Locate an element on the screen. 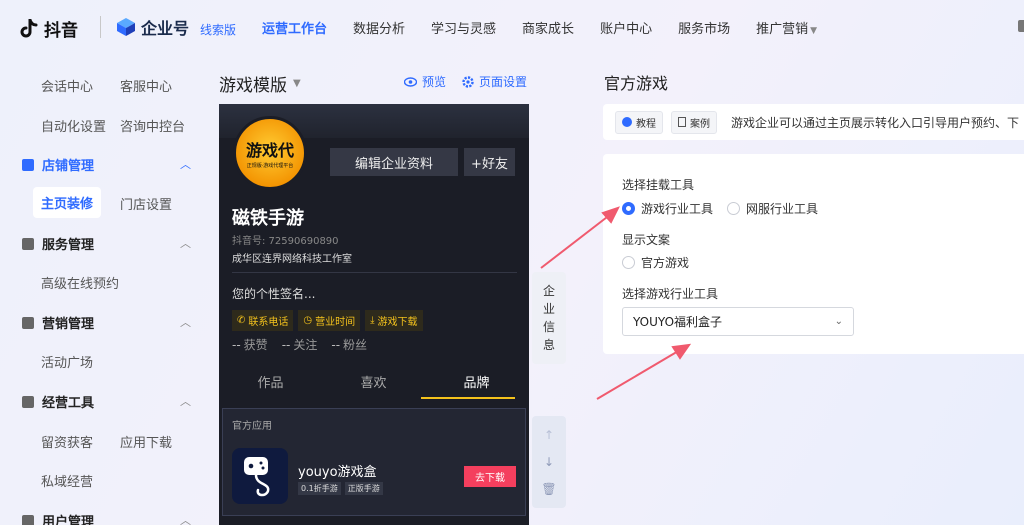 Image resolution: width=1024 pixels, height=525 pixels. profile-stats: -- 获赞 -- 关注 -- 粉丝 is located at coordinates (299, 344).